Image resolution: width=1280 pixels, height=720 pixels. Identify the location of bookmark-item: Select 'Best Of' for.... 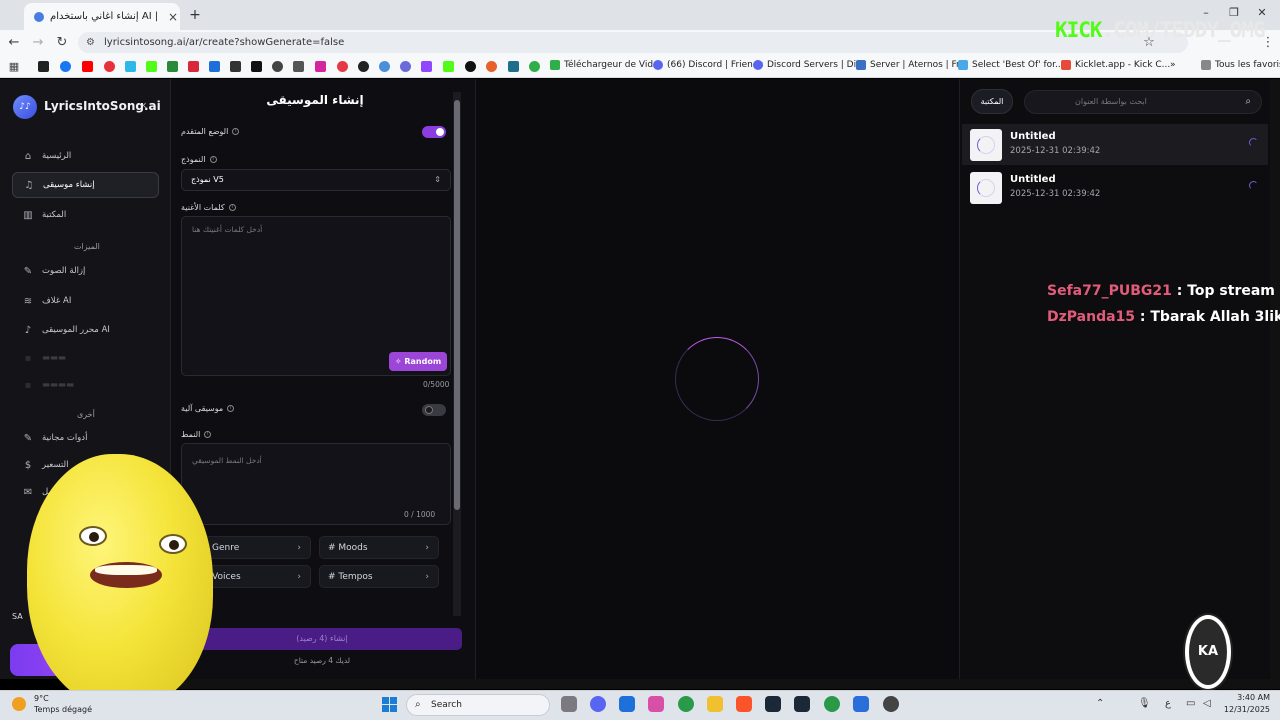
(1011, 65).